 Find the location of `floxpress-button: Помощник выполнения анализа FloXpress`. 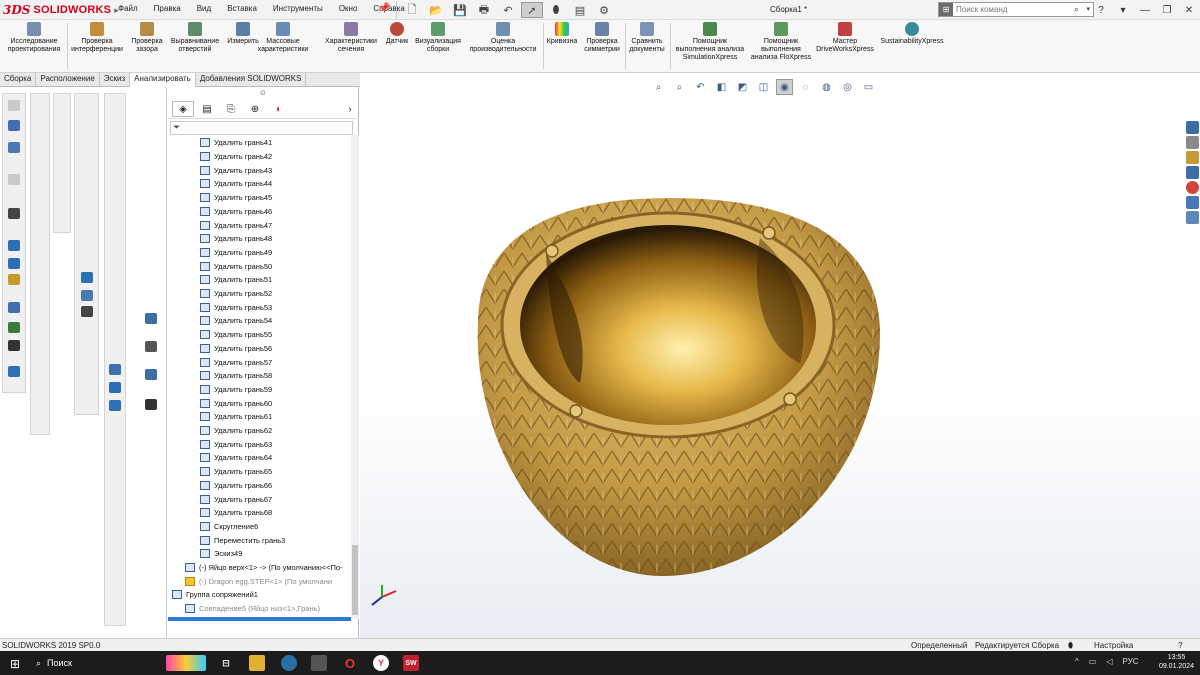

floxpress-button: Помощник выполнения анализа FloXpress is located at coordinates (781, 42).